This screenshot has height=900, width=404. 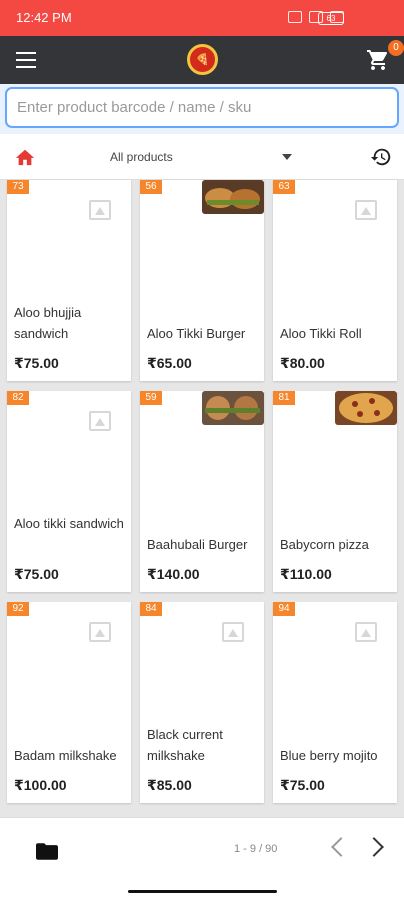 What do you see at coordinates (141, 157) in the screenshot?
I see `category-select: All products` at bounding box center [141, 157].